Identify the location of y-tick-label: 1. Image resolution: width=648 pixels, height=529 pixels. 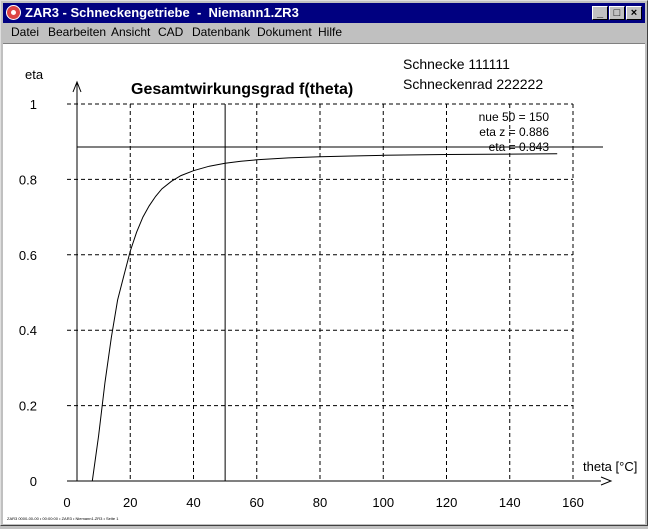
(33, 104).